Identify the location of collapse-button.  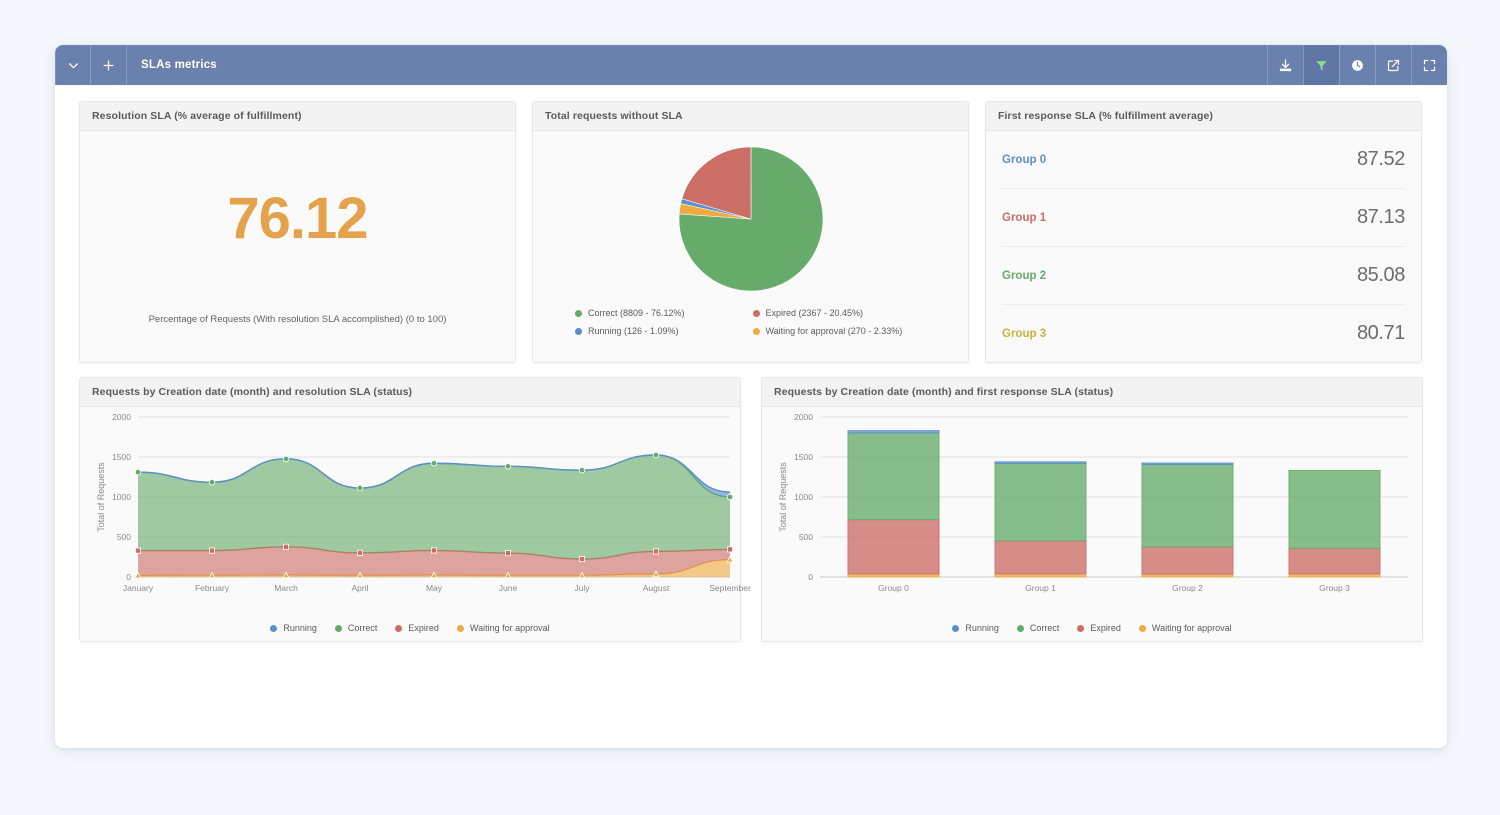
(73, 65).